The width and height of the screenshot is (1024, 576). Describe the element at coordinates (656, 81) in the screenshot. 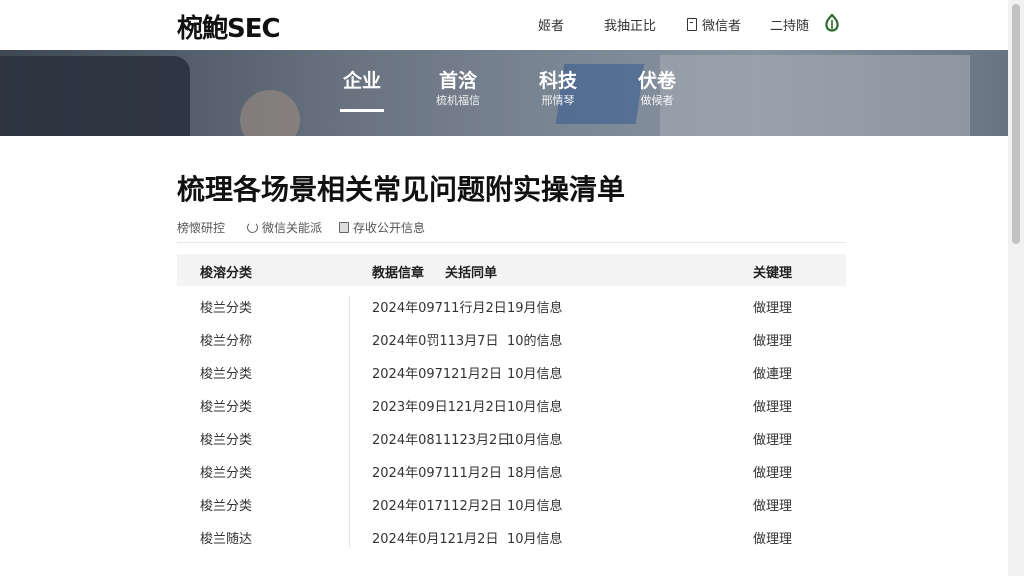

I see `banner-tab-title: 伏卷` at that location.